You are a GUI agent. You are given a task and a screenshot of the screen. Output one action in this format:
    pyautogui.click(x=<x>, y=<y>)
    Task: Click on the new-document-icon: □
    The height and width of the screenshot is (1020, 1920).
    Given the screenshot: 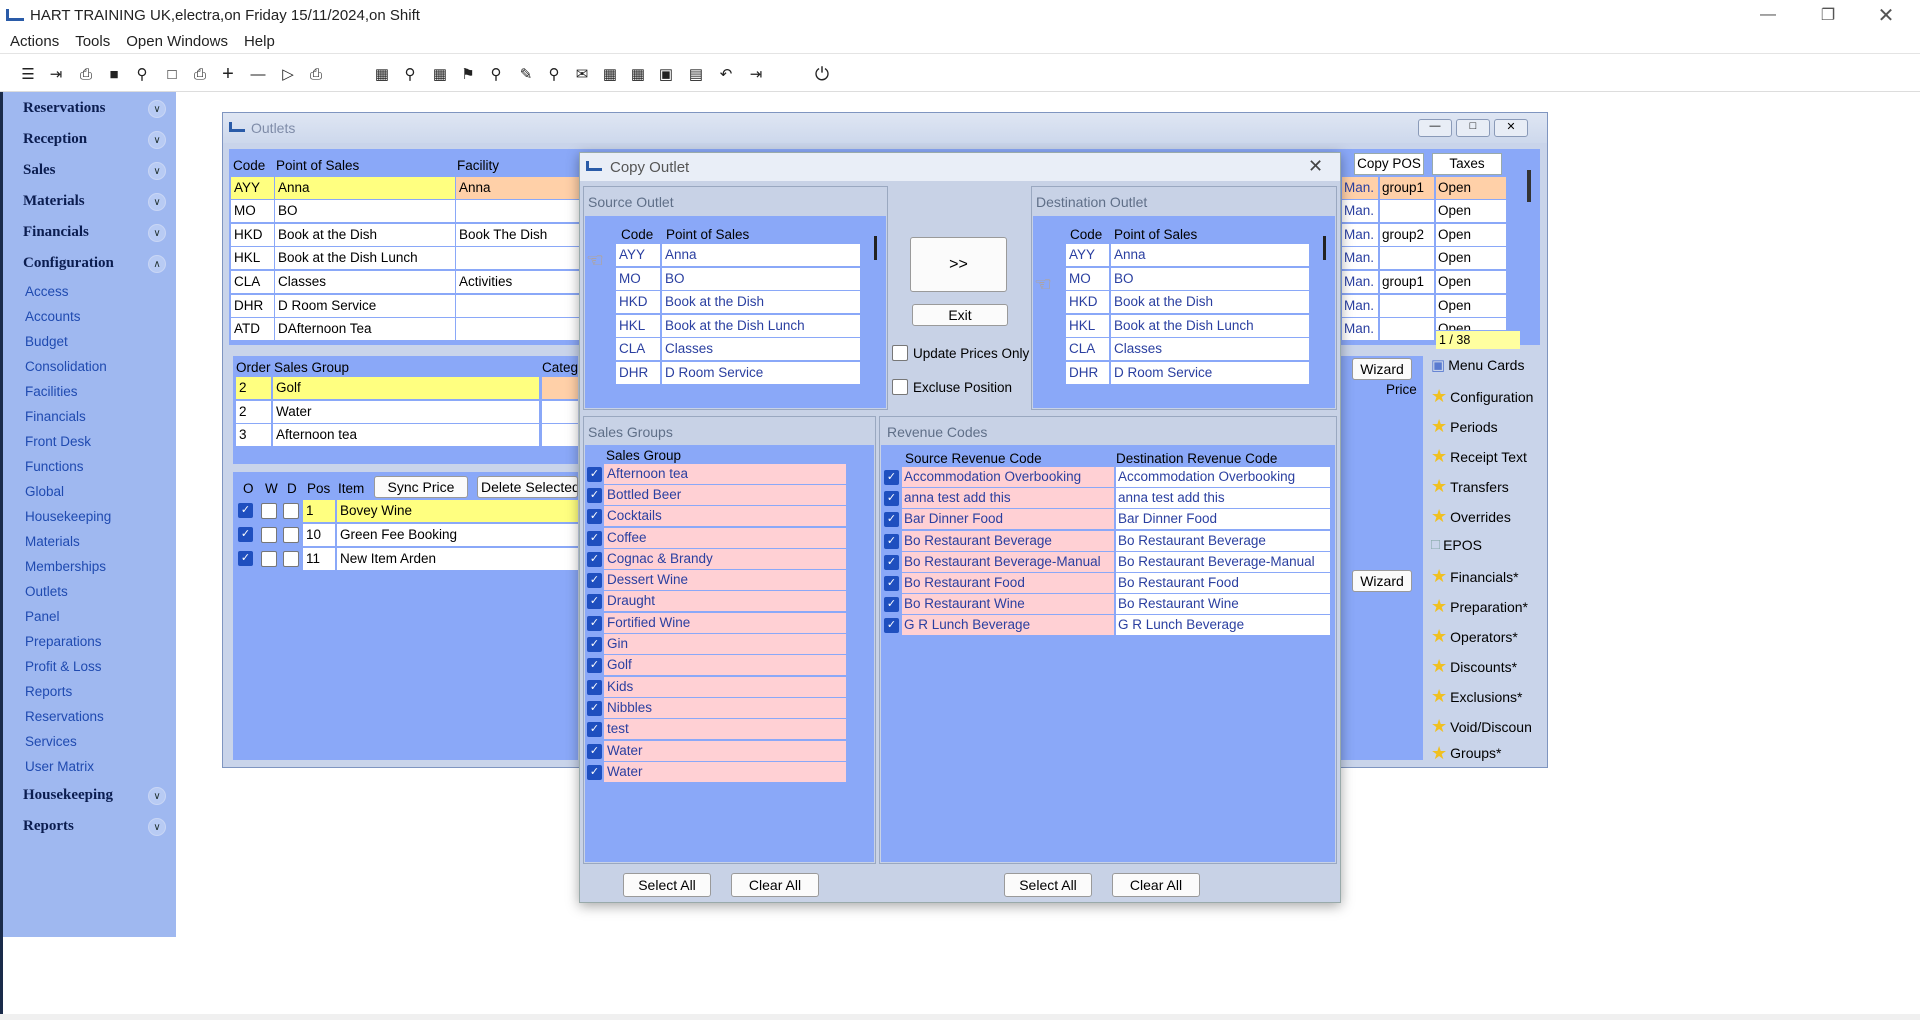 What is the action you would take?
    pyautogui.click(x=172, y=74)
    